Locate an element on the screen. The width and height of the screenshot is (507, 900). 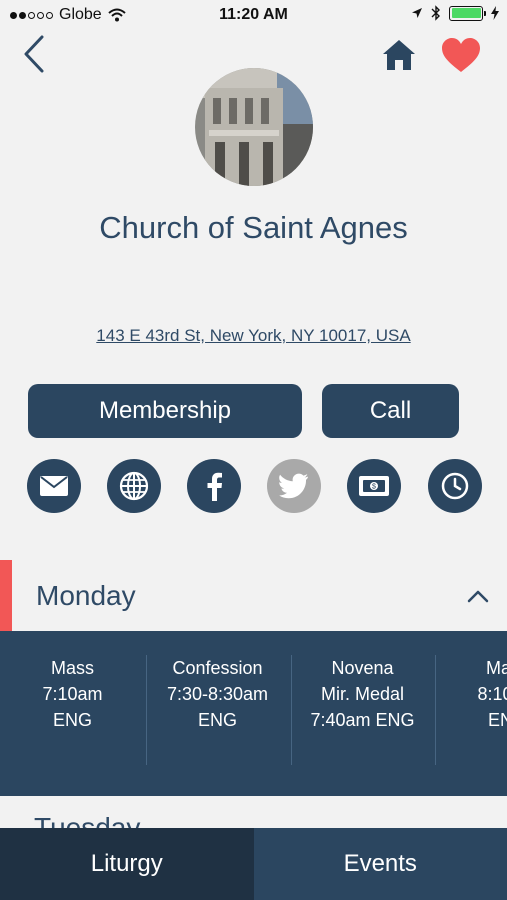
money-icon: $ is located at coordinates (374, 486).